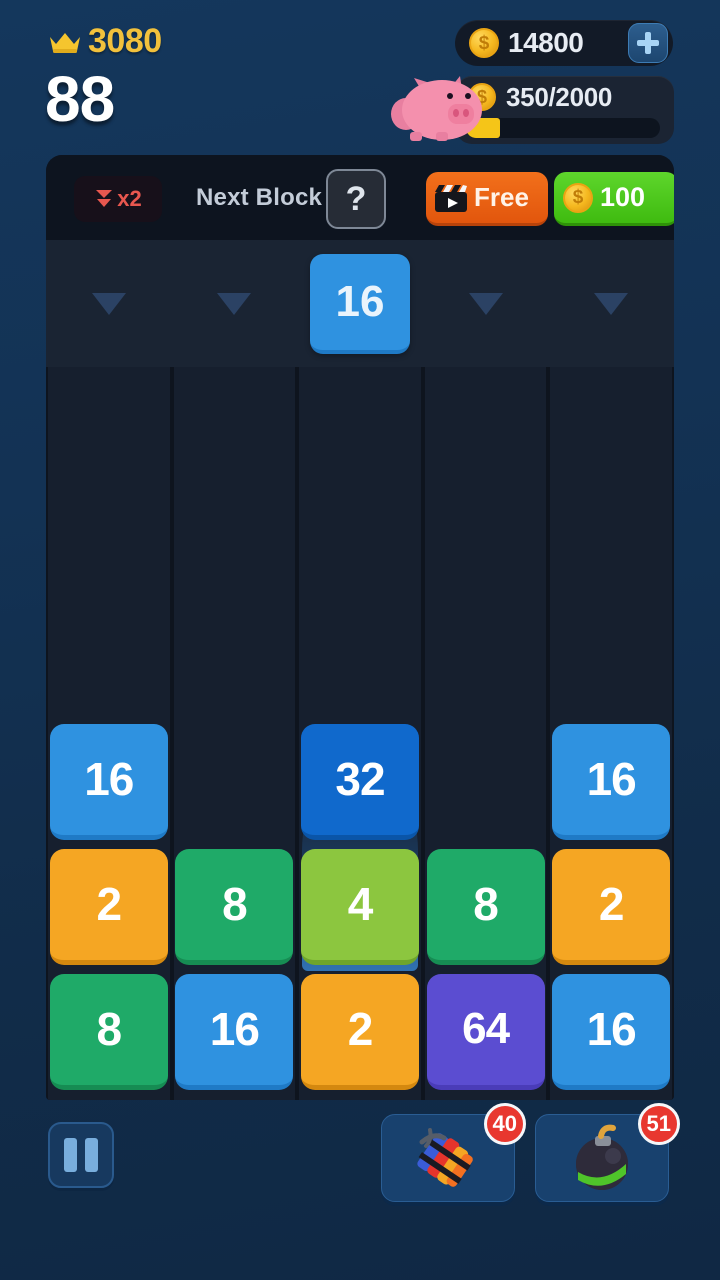 The height and width of the screenshot is (1280, 720). I want to click on number-tile: 32, so click(359, 781).